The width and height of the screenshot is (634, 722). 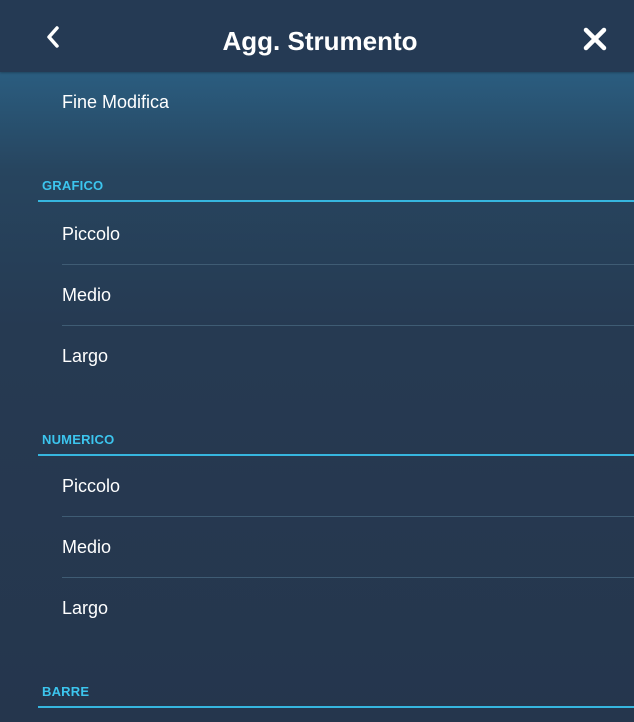 I want to click on title-bar: Agg. Strumento, so click(x=317, y=36).